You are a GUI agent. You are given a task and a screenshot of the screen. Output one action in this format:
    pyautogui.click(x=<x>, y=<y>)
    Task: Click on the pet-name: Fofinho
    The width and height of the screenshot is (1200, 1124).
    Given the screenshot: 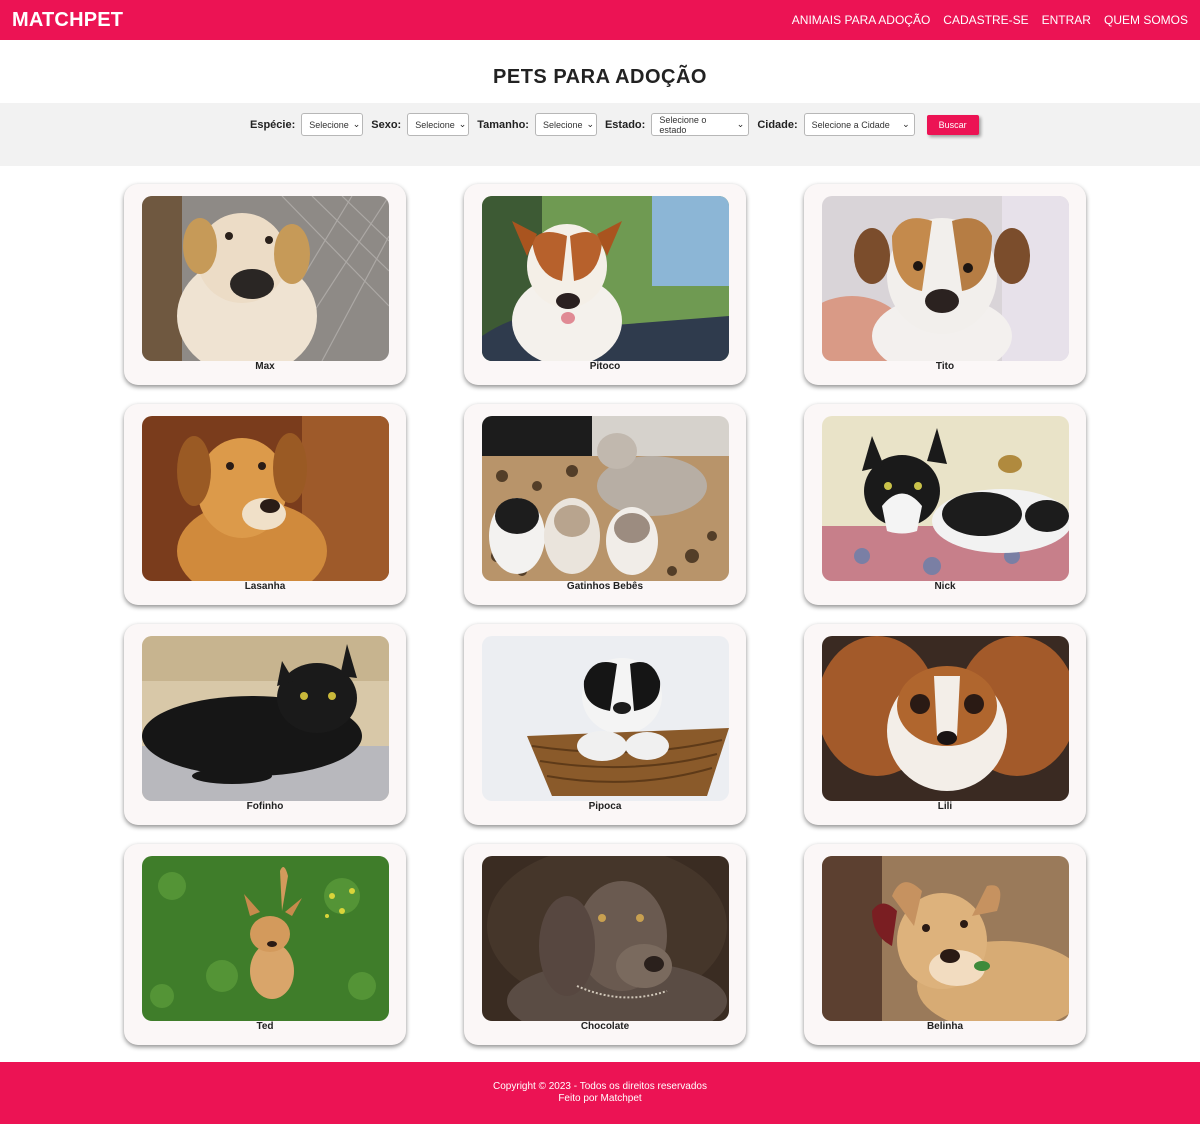 What is the action you would take?
    pyautogui.click(x=265, y=806)
    